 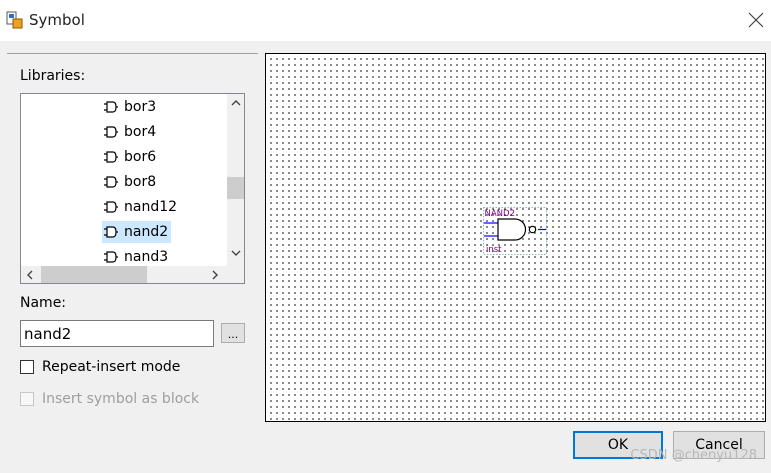 I want to click on tree-item-nand3: nand3, so click(x=135, y=257).